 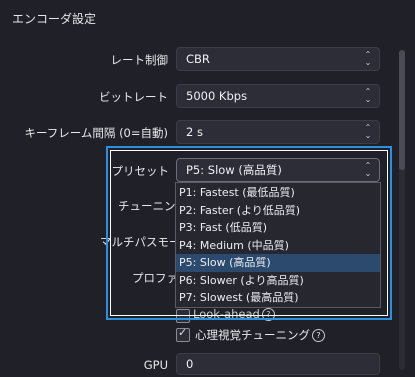 I want to click on rate-control-select: CBR ⌃ ⌄, so click(x=278, y=59).